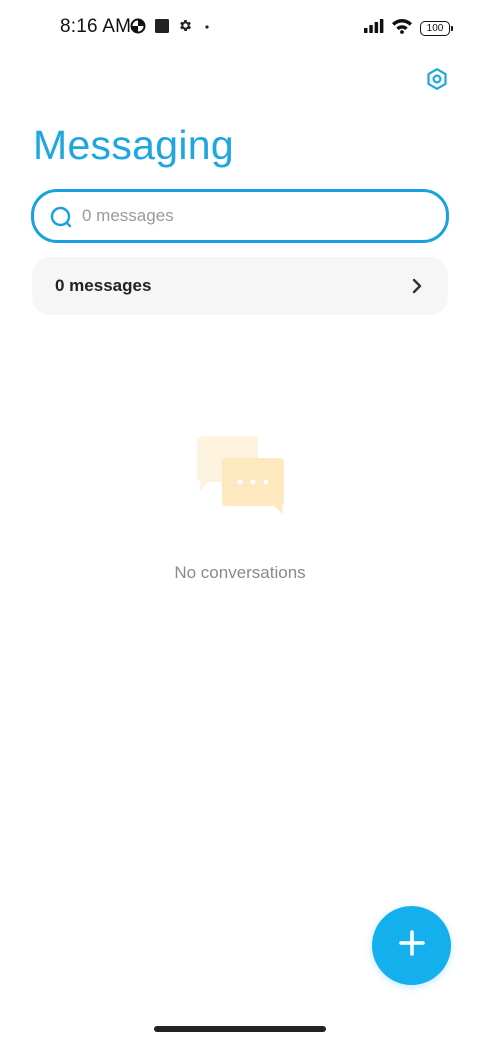 This screenshot has width=480, height=1040. What do you see at coordinates (133, 145) in the screenshot?
I see `page-title: Messaging` at bounding box center [133, 145].